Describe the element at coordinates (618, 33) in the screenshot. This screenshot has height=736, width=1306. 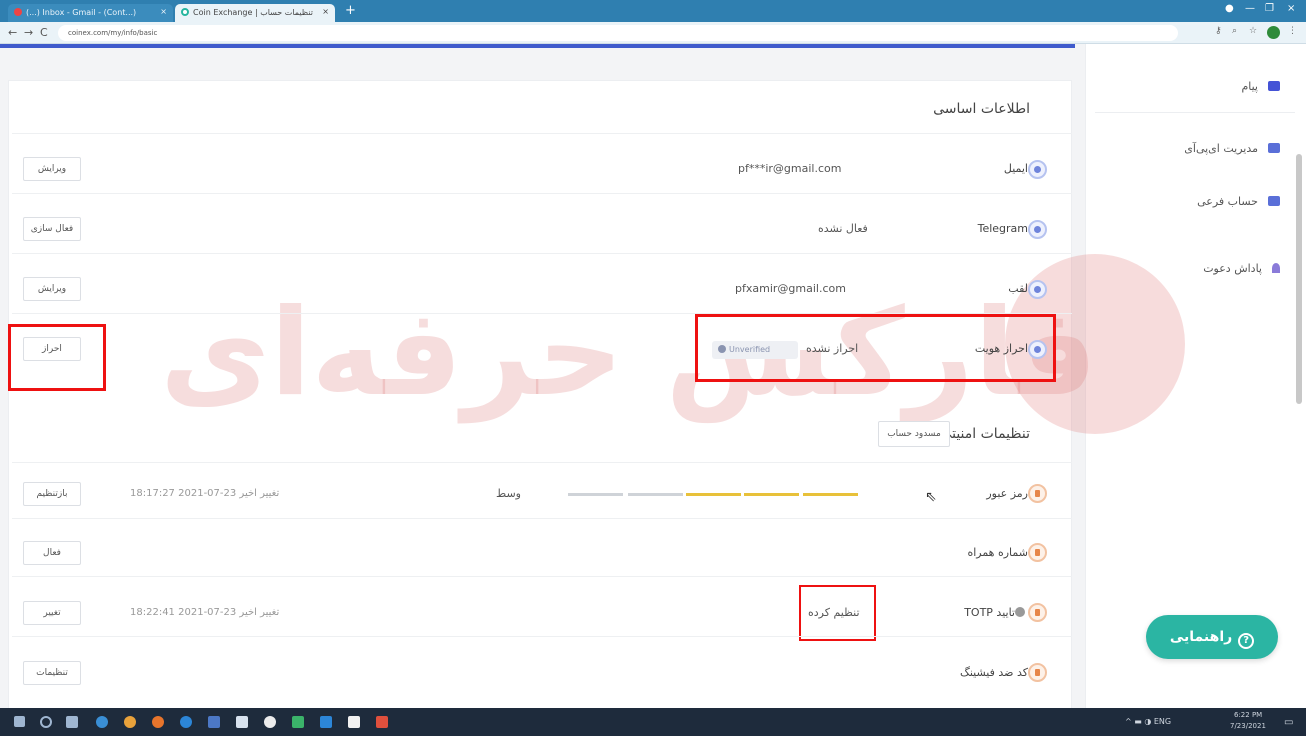
I see `url-input: coinex.com/my/info/basic` at that location.